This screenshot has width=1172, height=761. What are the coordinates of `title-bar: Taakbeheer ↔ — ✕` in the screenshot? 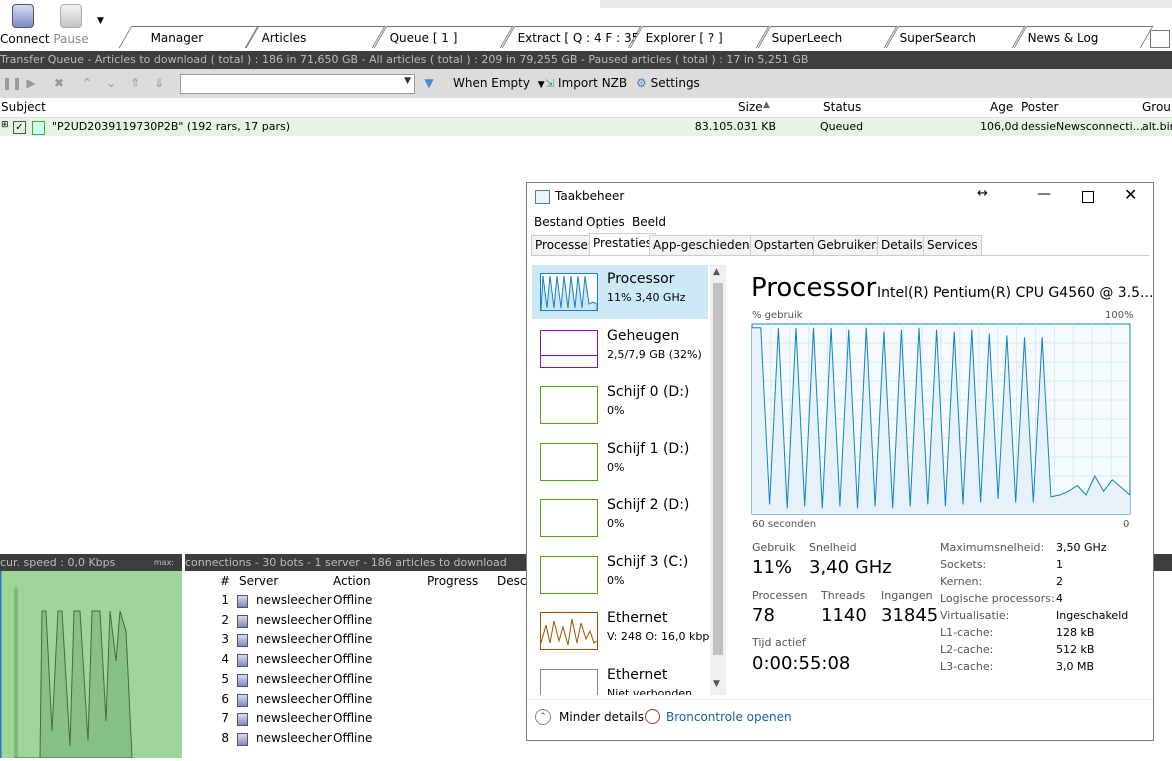 It's located at (840, 197).